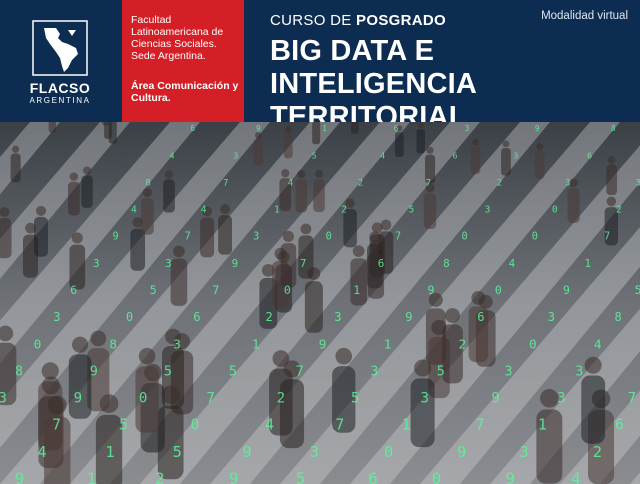 This screenshot has height=484, width=640. I want to click on flacso-logo: FLACSO ARGENTINA, so click(60, 61).